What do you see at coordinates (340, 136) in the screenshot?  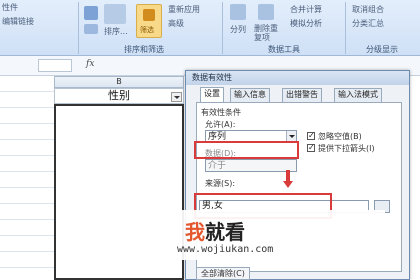 I see `ignore-blank-label: 忽略空值(B)` at bounding box center [340, 136].